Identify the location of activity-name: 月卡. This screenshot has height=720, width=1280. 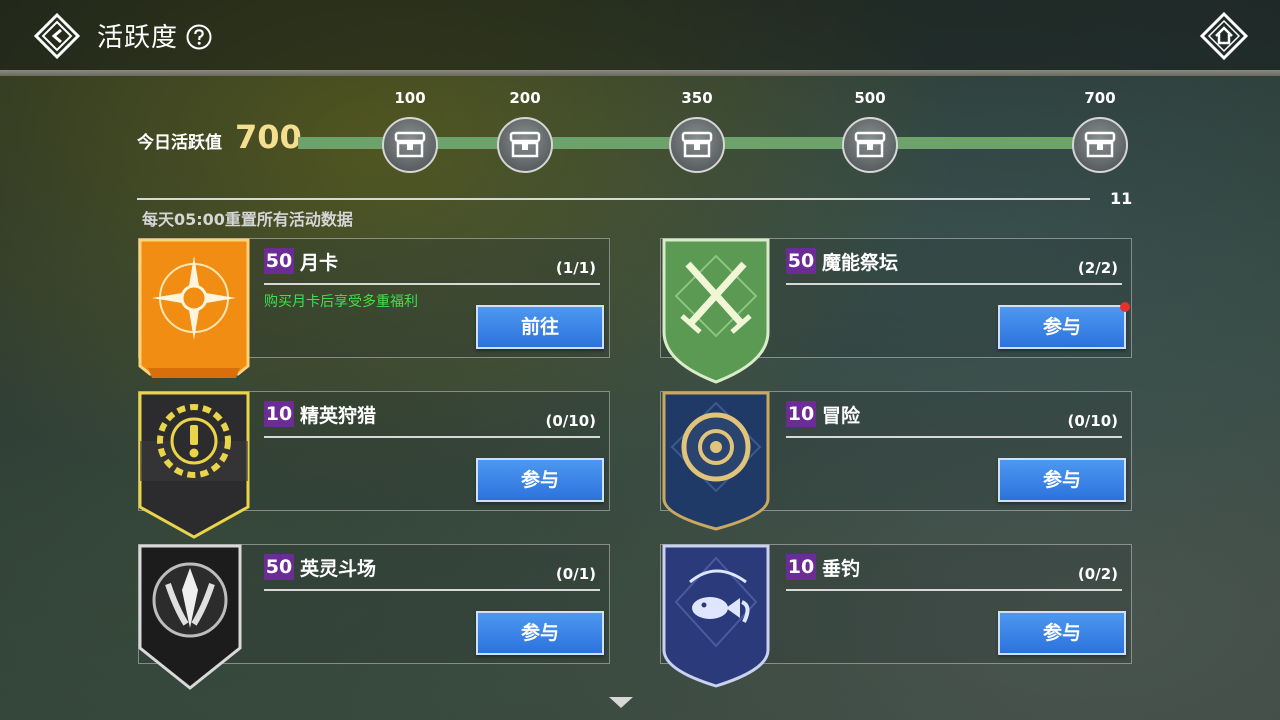
(319, 263).